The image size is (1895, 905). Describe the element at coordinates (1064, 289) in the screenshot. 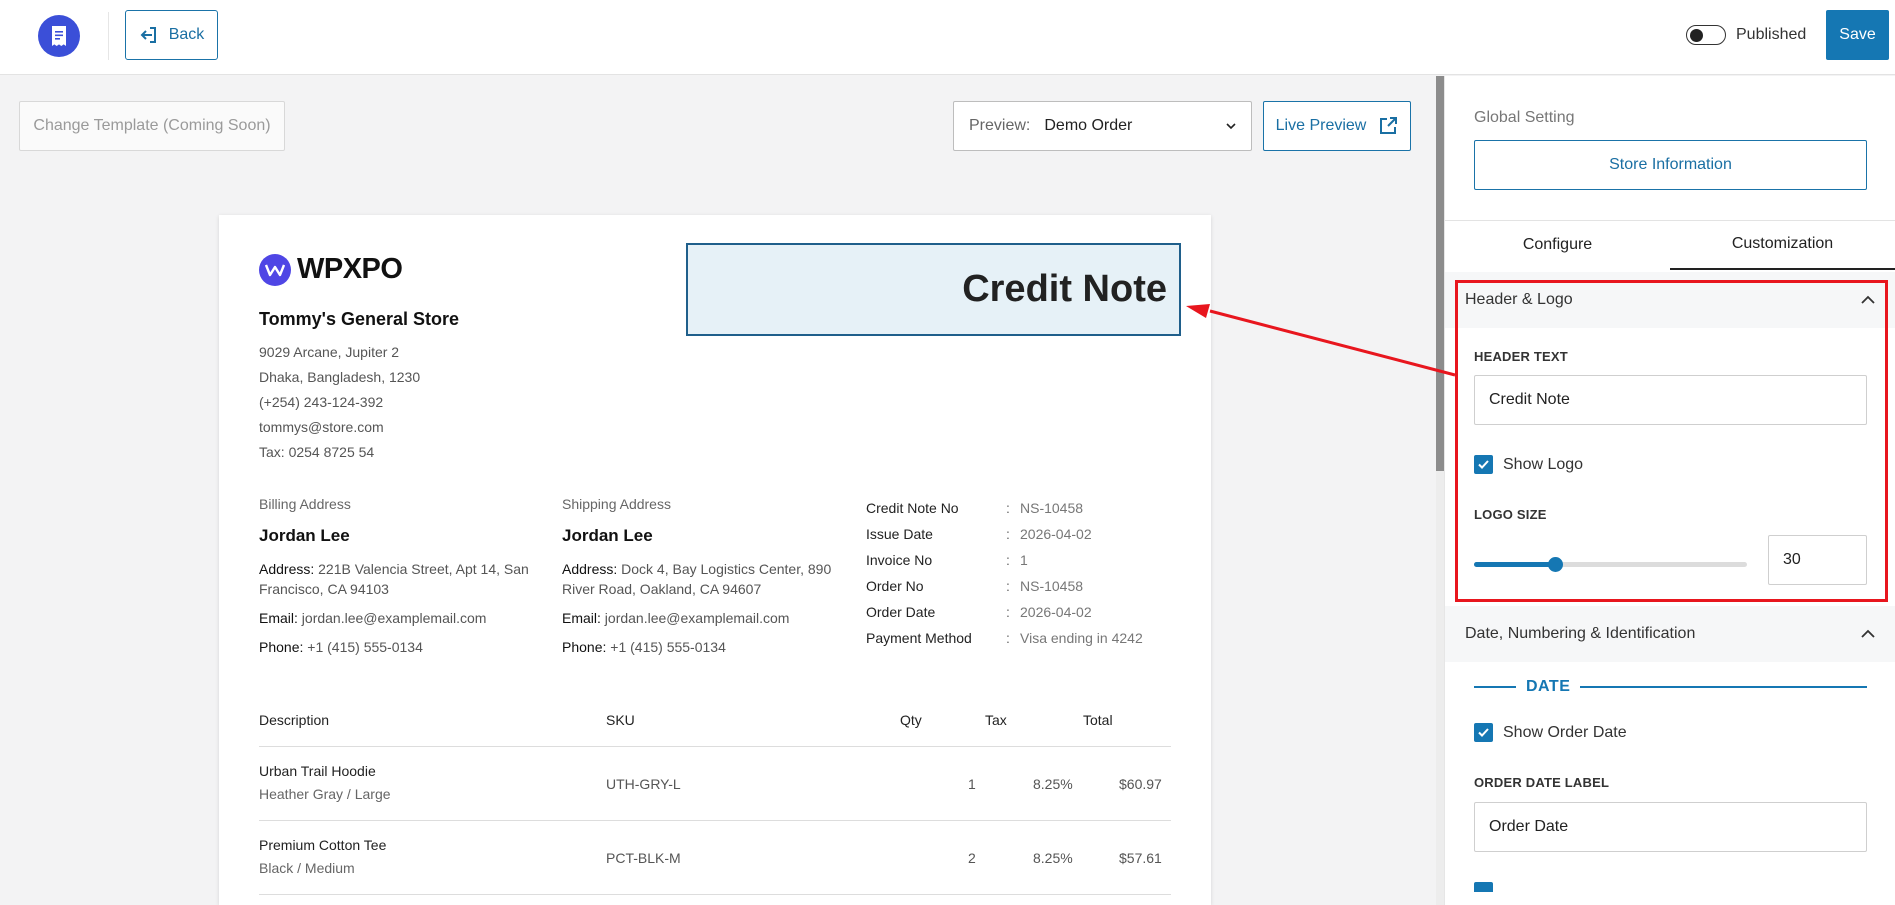

I see `header-title: Credit Note` at that location.